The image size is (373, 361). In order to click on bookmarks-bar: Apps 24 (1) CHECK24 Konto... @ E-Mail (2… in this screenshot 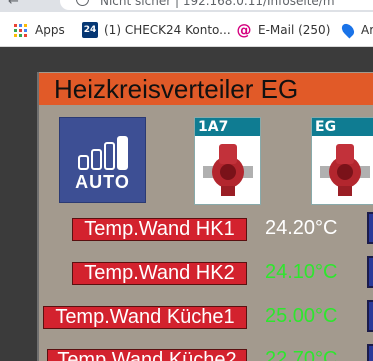, I will do `click(186, 29)`.